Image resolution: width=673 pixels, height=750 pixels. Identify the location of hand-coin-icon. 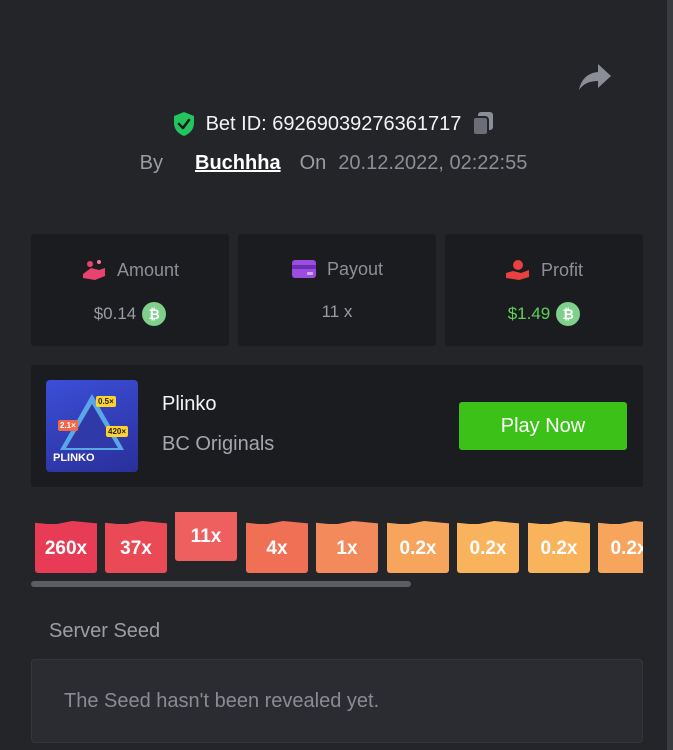
(93, 270).